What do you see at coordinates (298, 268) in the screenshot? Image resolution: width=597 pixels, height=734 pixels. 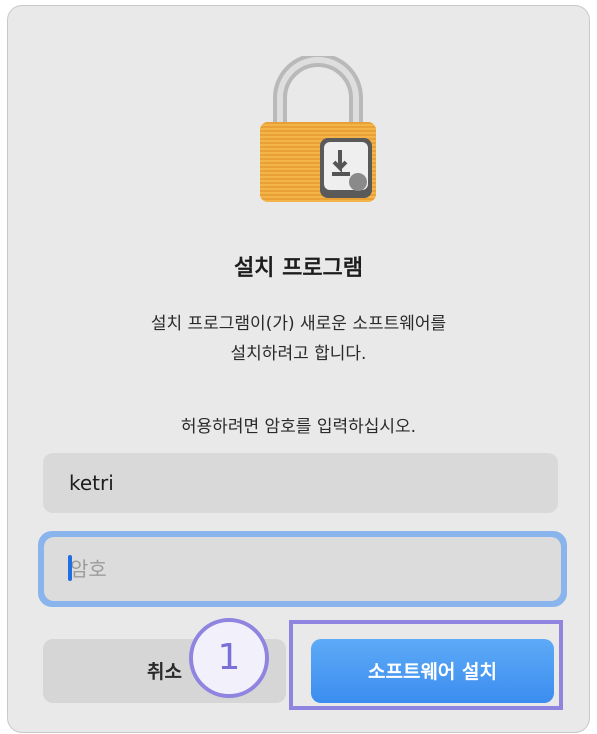 I see `dialog-title: 설치 프로그램` at bounding box center [298, 268].